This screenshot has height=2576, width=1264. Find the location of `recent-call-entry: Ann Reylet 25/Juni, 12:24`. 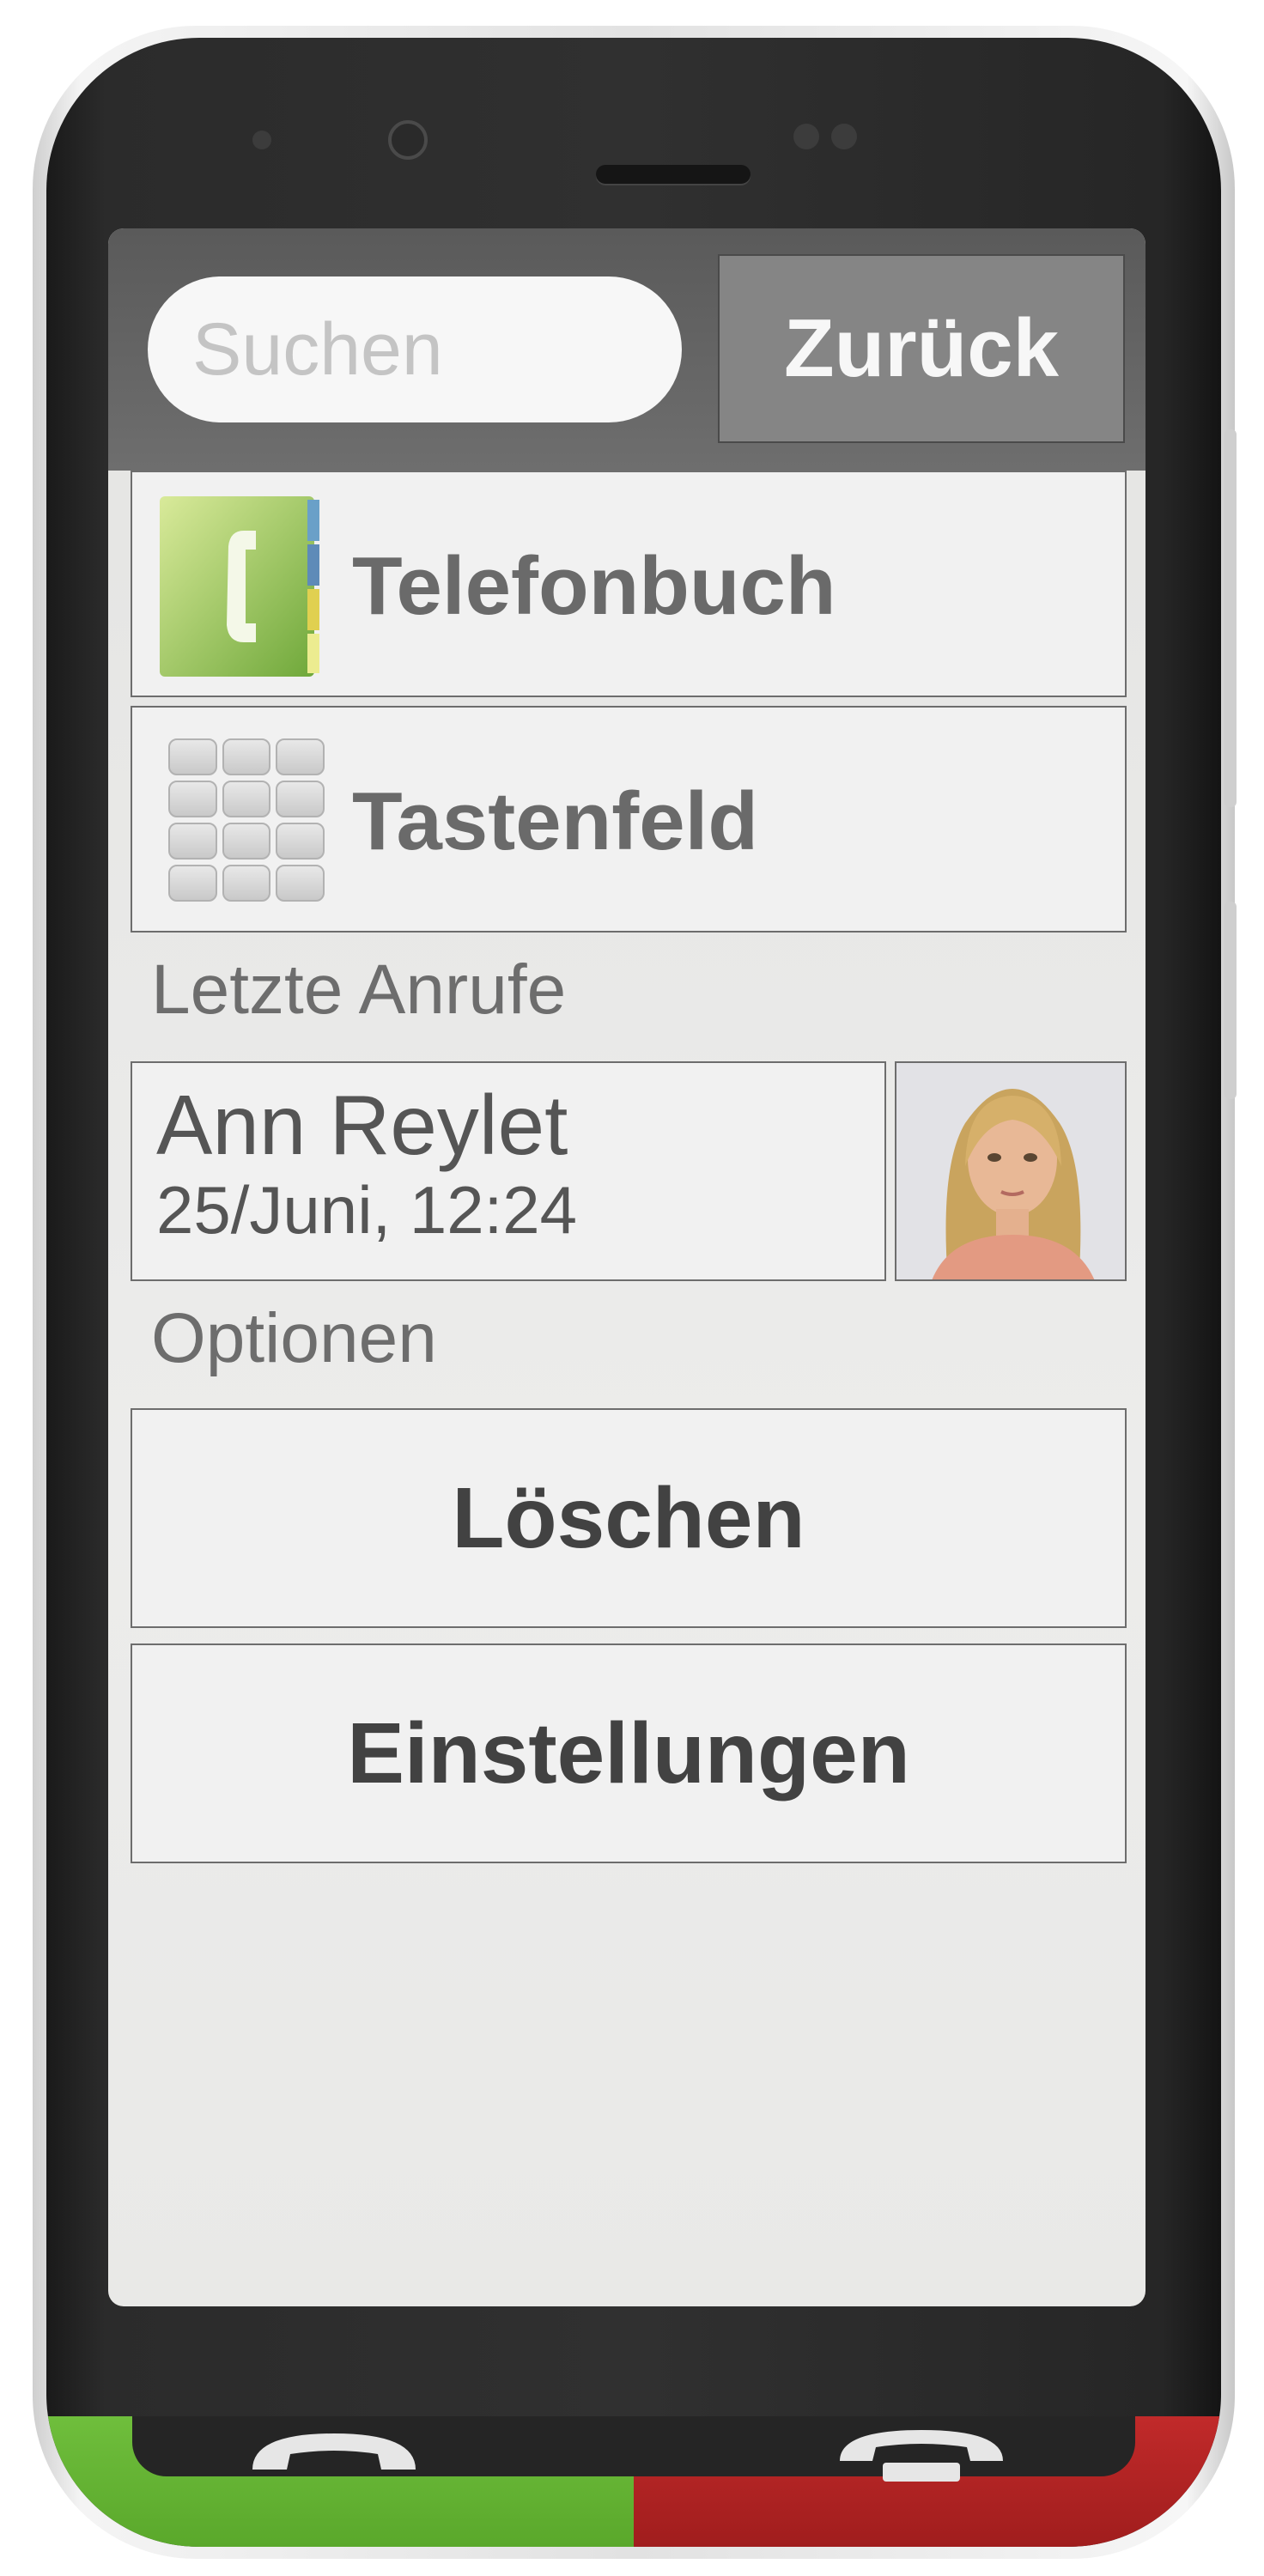

recent-call-entry: Ann Reylet 25/Juni, 12:24 is located at coordinates (509, 1171).